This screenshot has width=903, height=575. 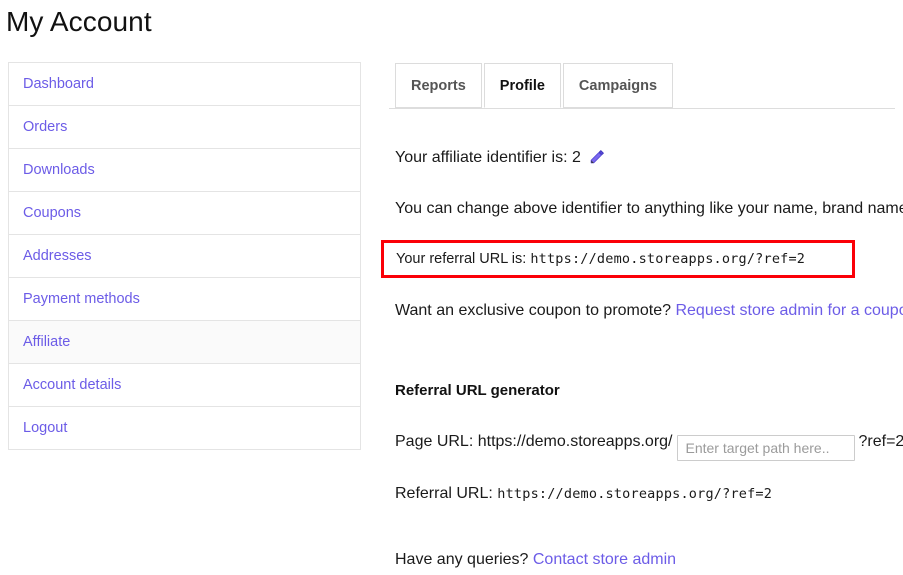 I want to click on sidebar-item-label: Addresses, so click(x=57, y=256).